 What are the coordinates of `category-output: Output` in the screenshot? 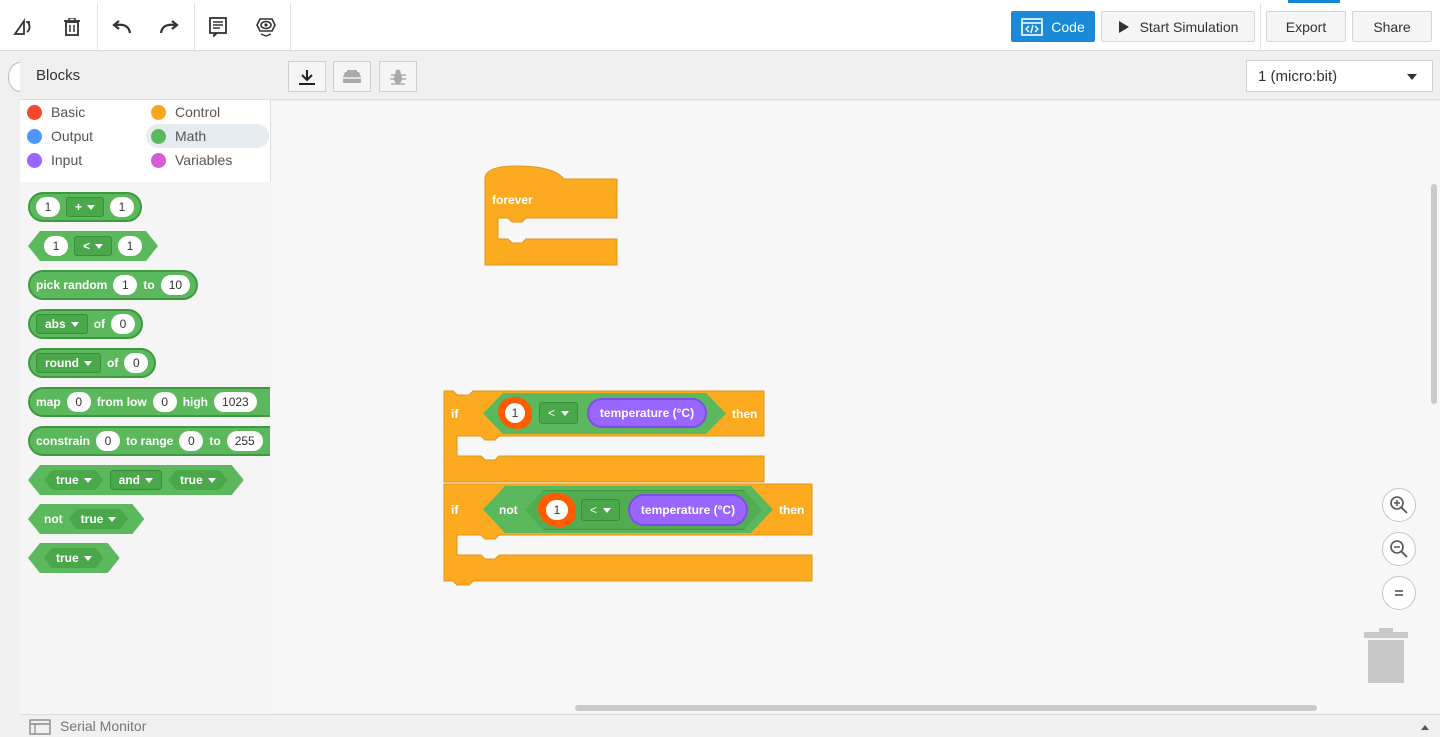 It's located at (82, 136).